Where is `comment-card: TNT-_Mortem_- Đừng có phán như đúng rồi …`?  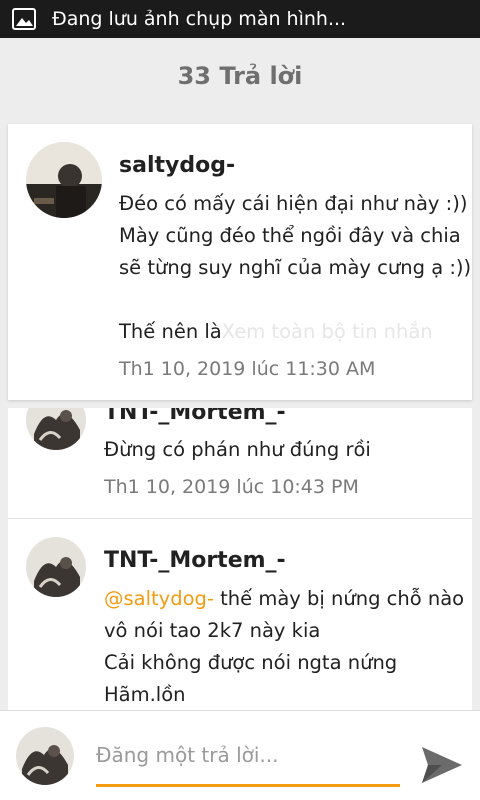
comment-card: TNT-_Mortem_- Đừng có phán như đúng rồi … is located at coordinates (240, 463).